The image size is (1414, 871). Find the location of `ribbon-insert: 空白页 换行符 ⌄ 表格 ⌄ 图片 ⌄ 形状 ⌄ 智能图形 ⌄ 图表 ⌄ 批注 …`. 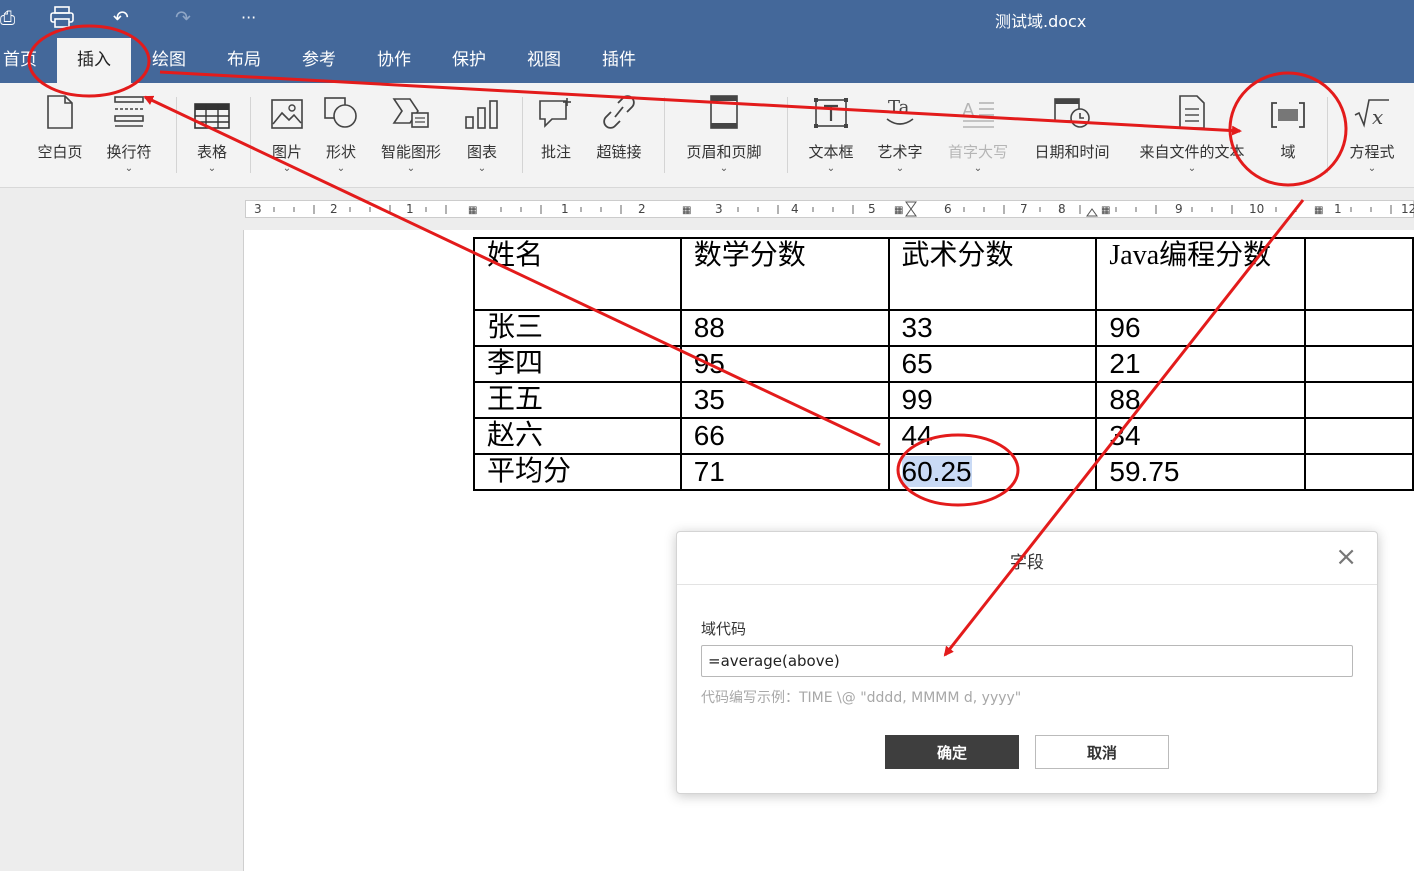

ribbon-insert: 空白页 换行符 ⌄ 表格 ⌄ 图片 ⌄ 形状 ⌄ 智能图形 ⌄ 图表 ⌄ 批注 … is located at coordinates (707, 135).